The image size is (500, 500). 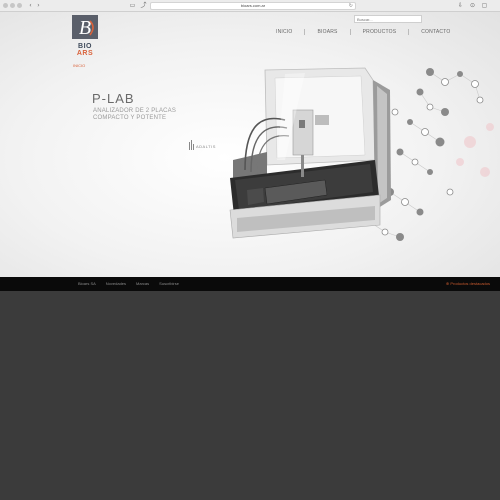 I want to click on address-bar: bioars.com.ar ↻, so click(x=253, y=6).